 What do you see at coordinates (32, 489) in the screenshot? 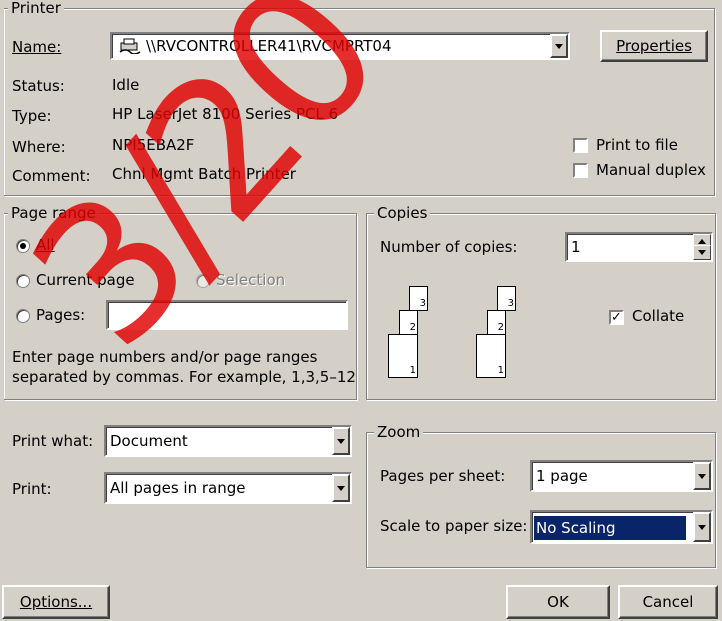
I see `print-label: Print:` at bounding box center [32, 489].